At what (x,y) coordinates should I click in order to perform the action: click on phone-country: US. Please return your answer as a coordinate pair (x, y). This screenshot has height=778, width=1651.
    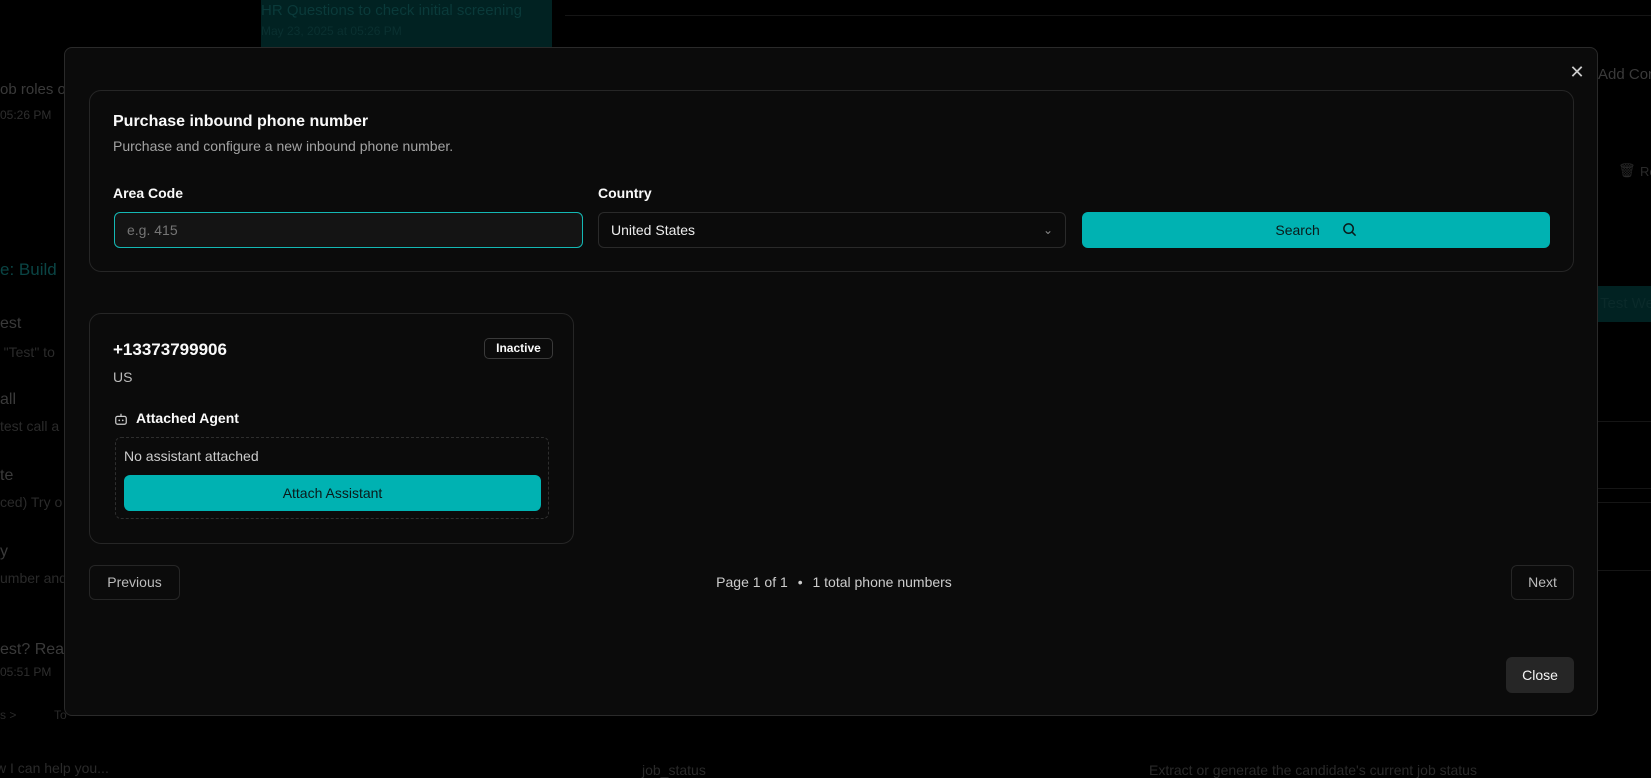
    Looking at the image, I should click on (123, 377).